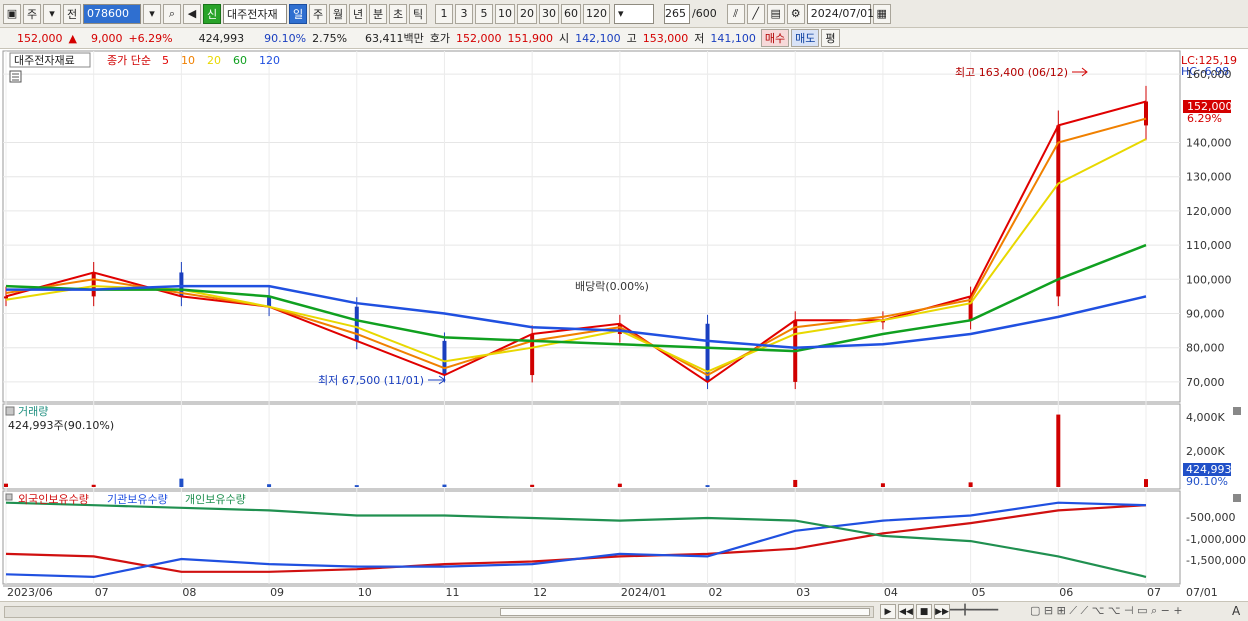  What do you see at coordinates (61, 425) in the screenshot?
I see `volume-panel-value: 424,993주(90.10%)` at bounding box center [61, 425].